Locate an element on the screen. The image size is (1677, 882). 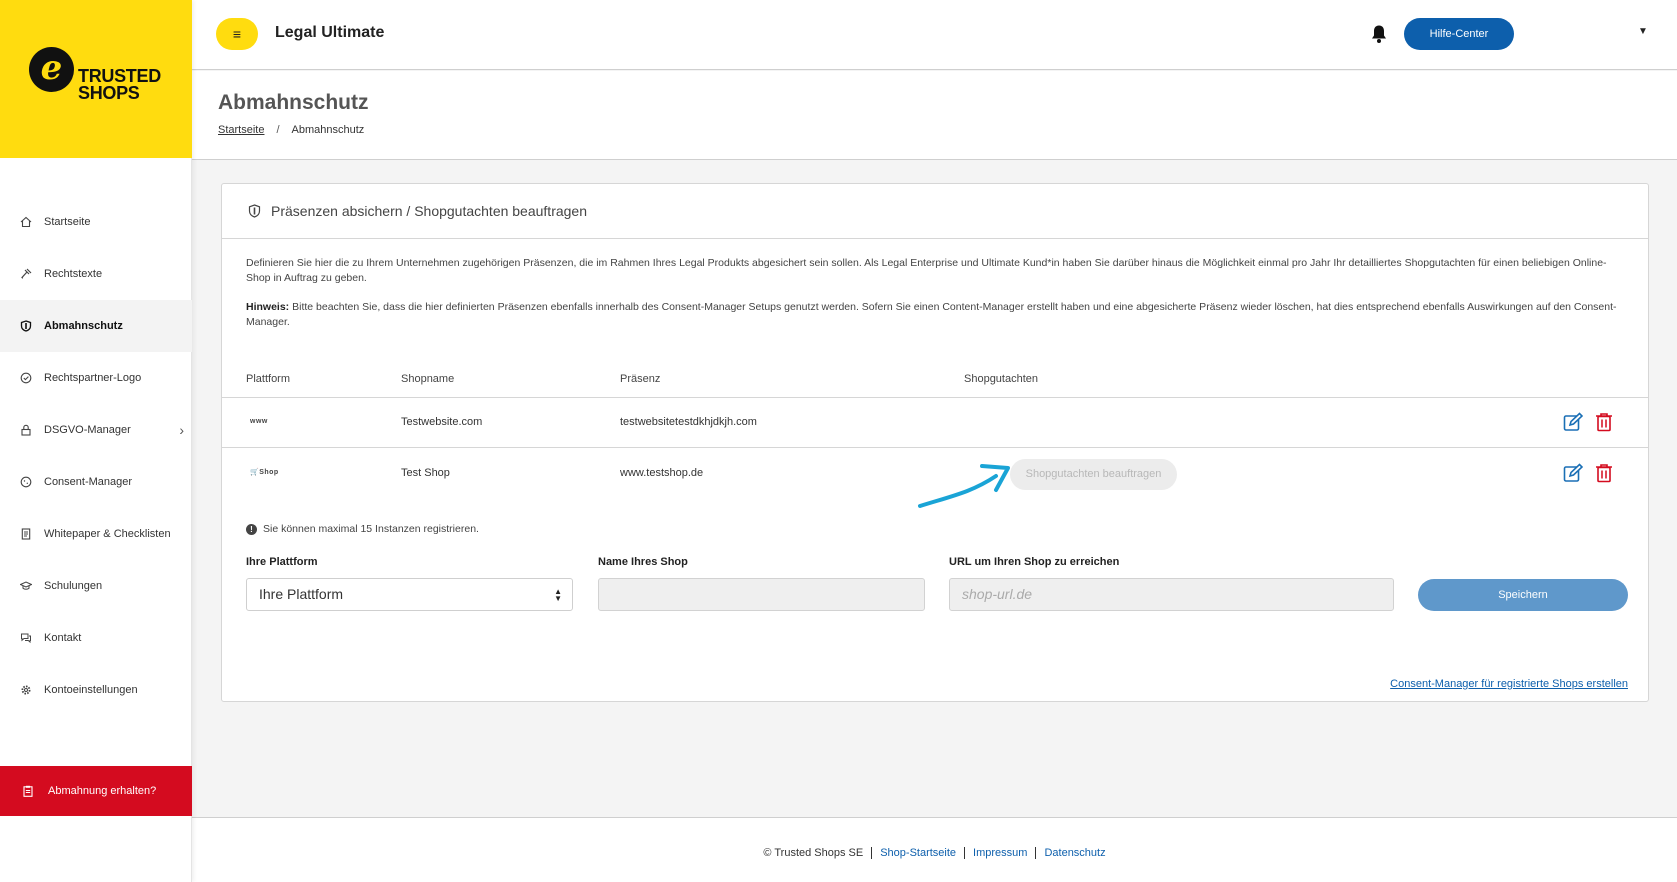
annotation-arrow-icon is located at coordinates (964, 486).